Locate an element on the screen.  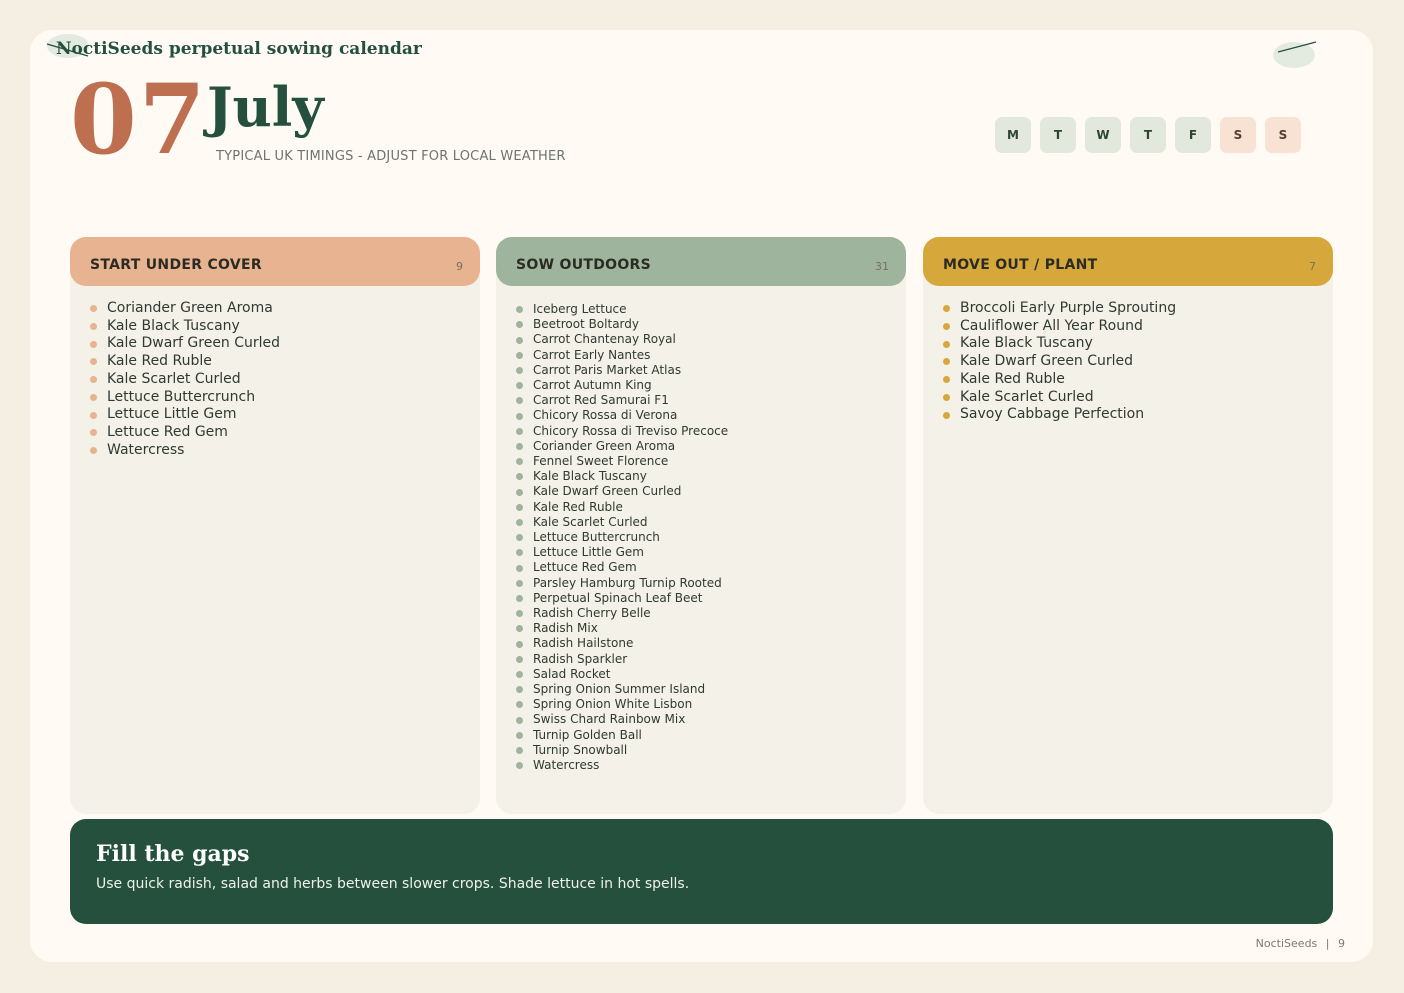
crop-name: Coriander Green Aroma is located at coordinates (190, 308).